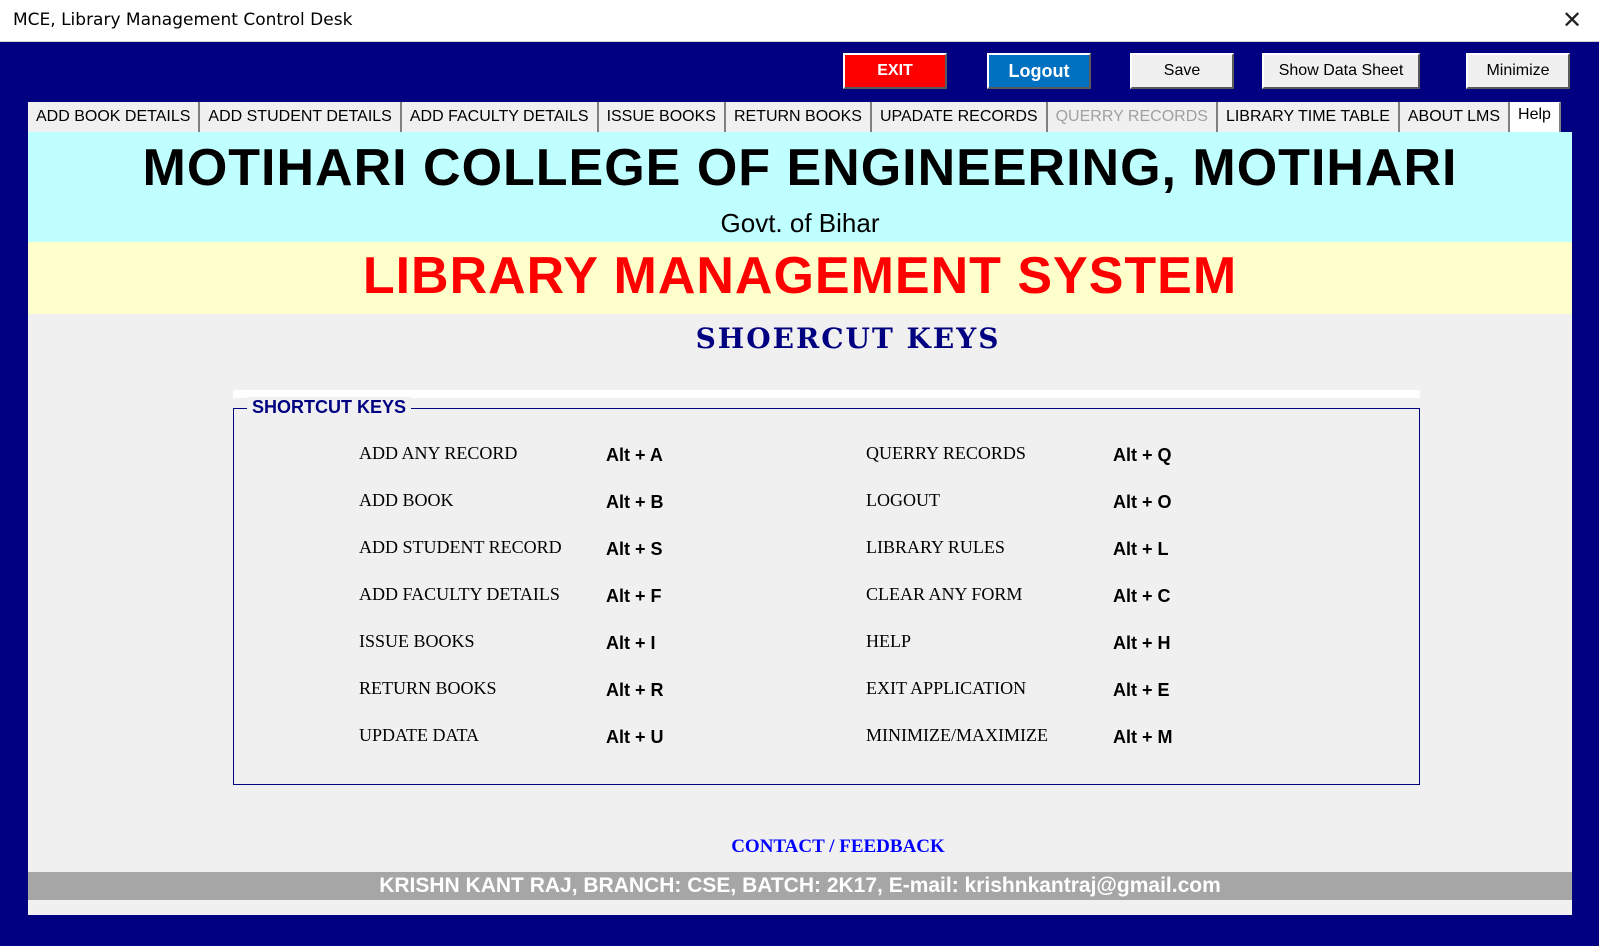  What do you see at coordinates (1142, 502) in the screenshot?
I see `shortcut-key: Alt + O` at bounding box center [1142, 502].